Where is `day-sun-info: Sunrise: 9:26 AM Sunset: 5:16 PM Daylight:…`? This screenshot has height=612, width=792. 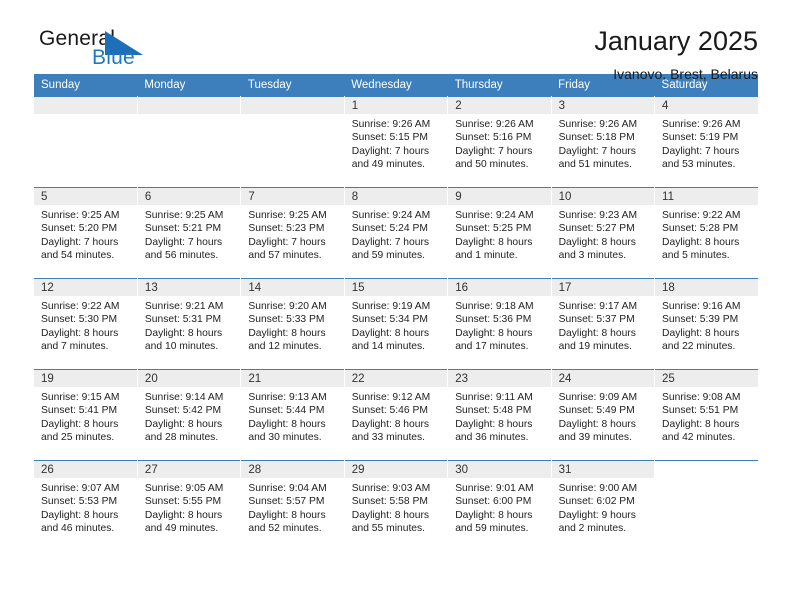 day-sun-info: Sunrise: 9:26 AM Sunset: 5:16 PM Daylight:… is located at coordinates (499, 142).